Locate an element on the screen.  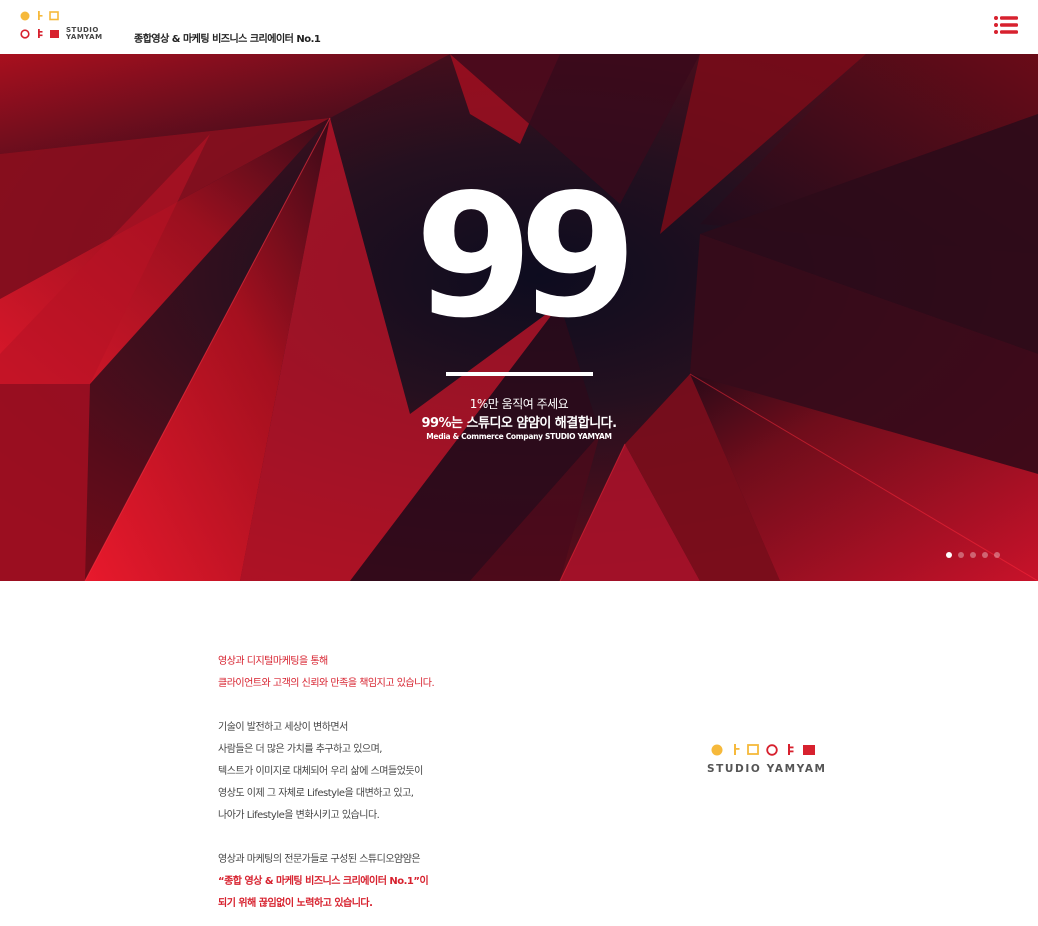
slider-pagination is located at coordinates (973, 555).